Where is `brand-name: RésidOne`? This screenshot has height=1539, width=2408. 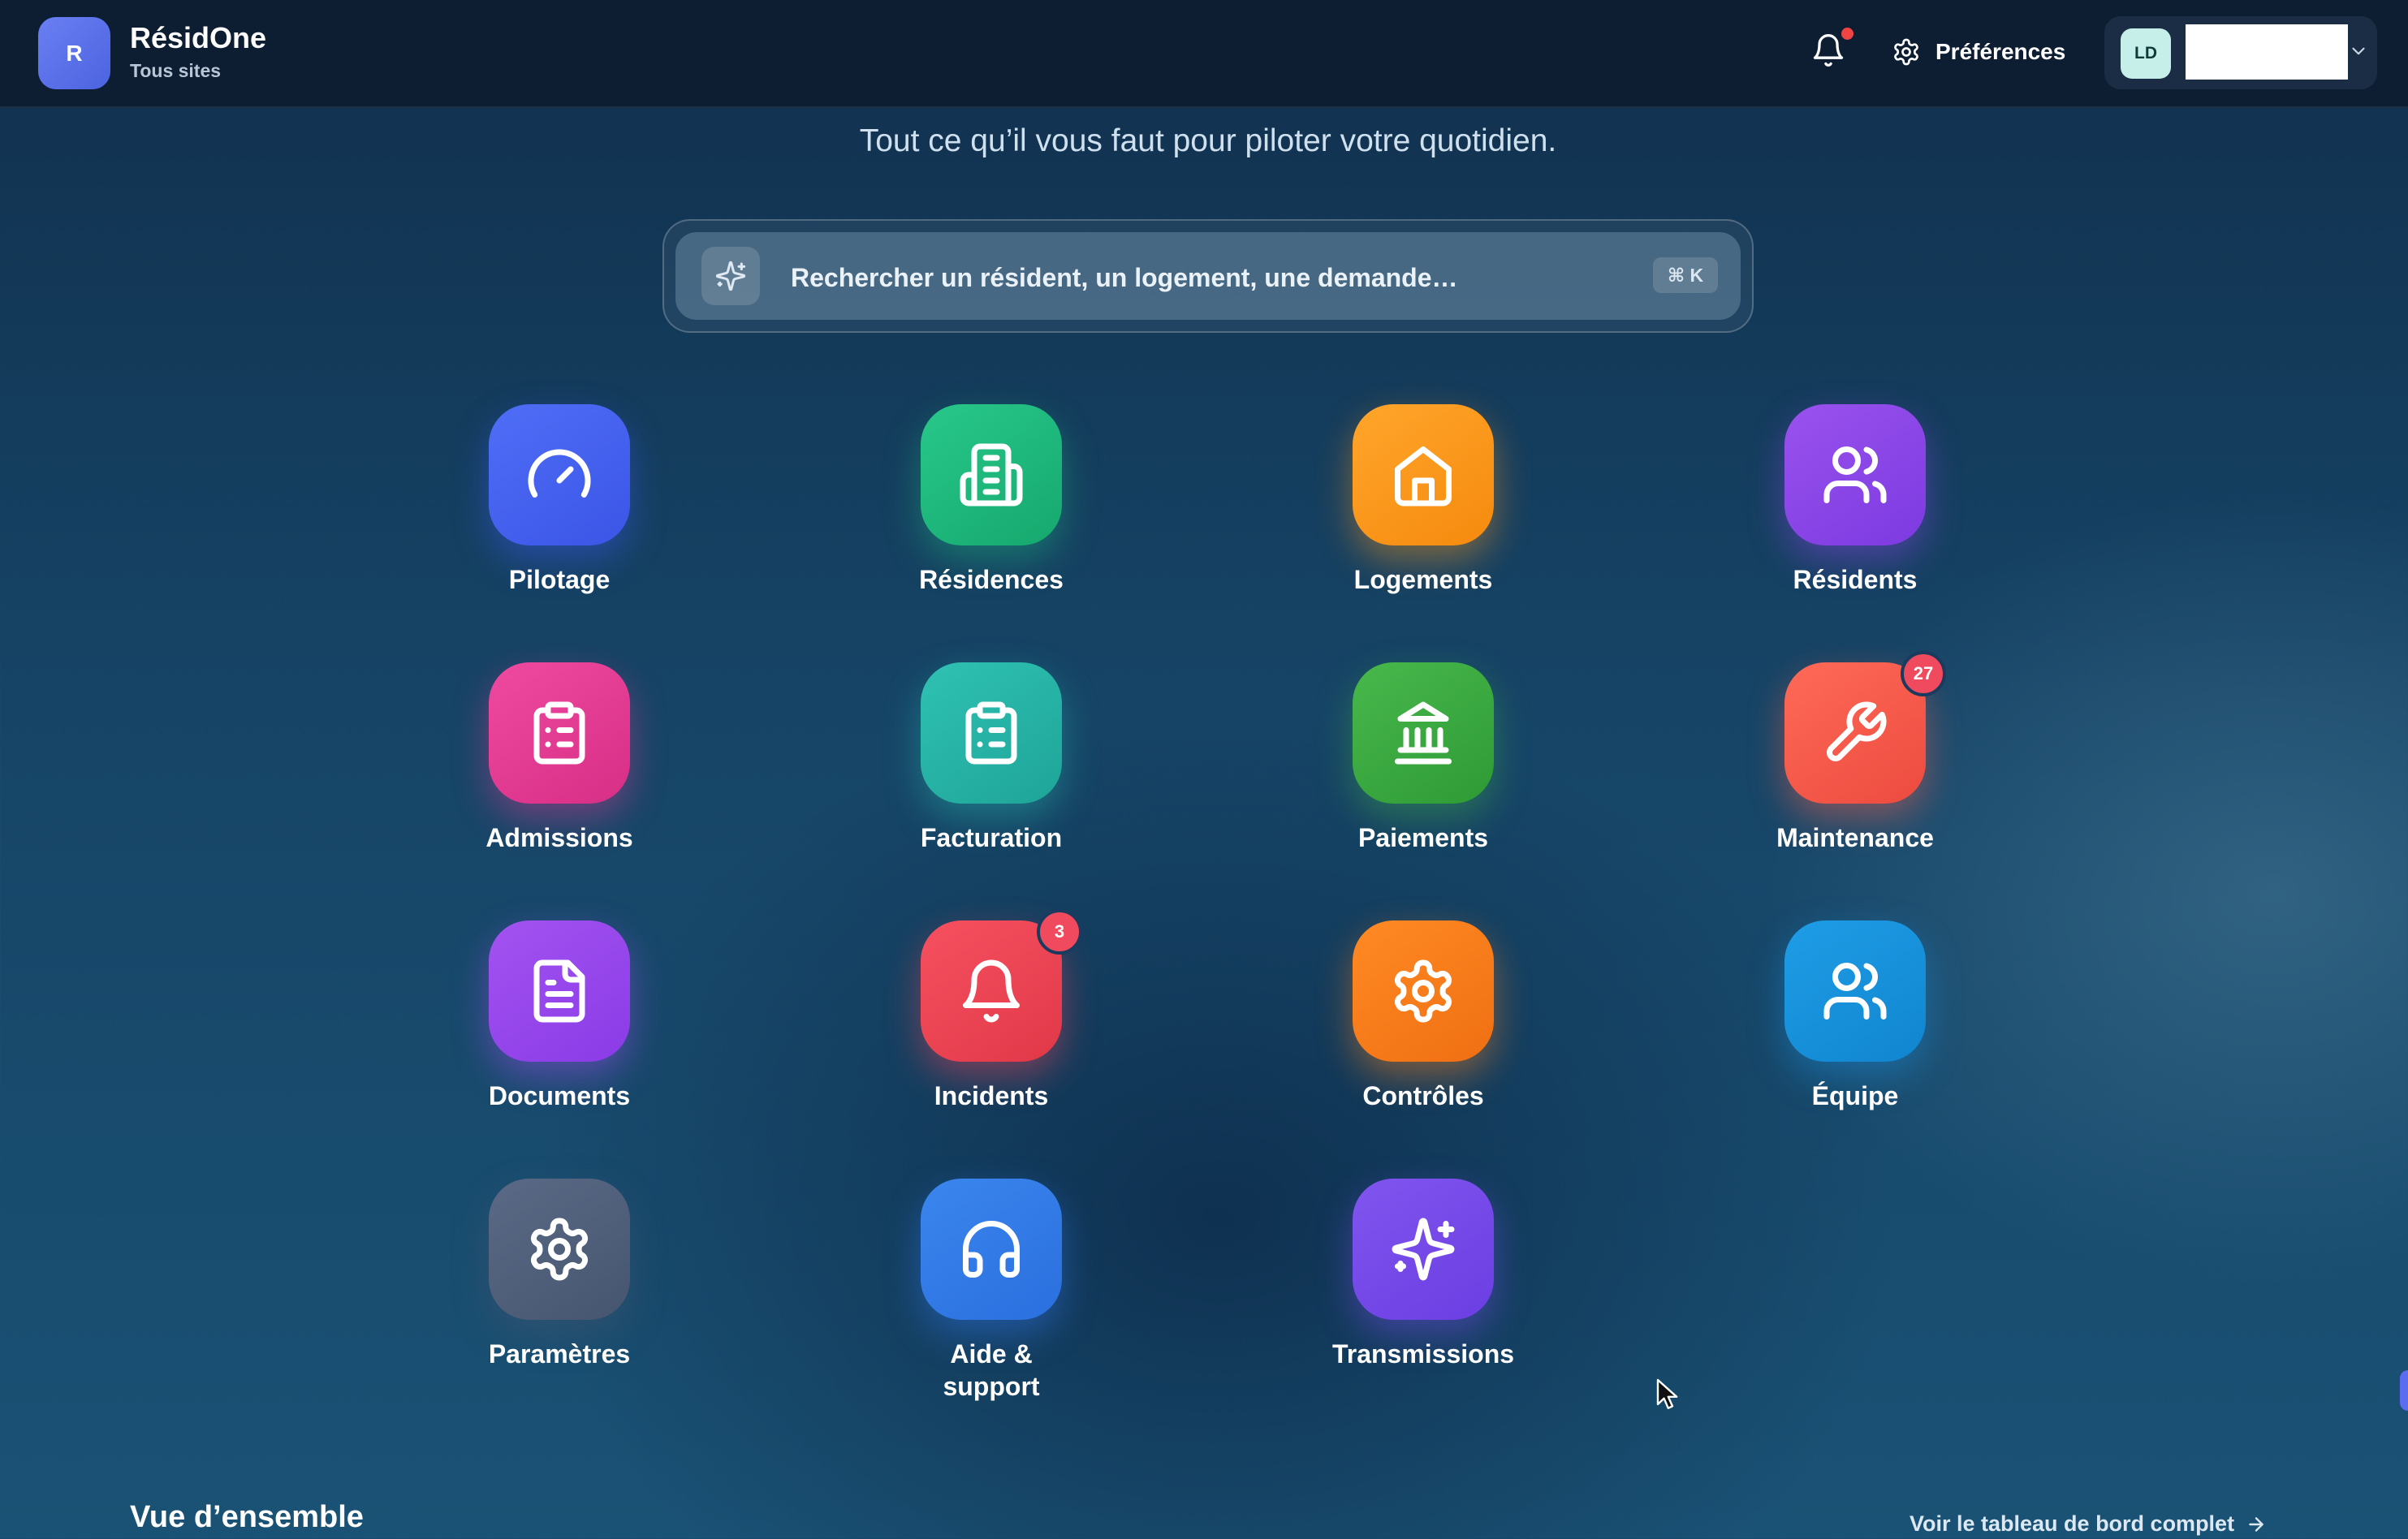 brand-name: RésidOne is located at coordinates (198, 38).